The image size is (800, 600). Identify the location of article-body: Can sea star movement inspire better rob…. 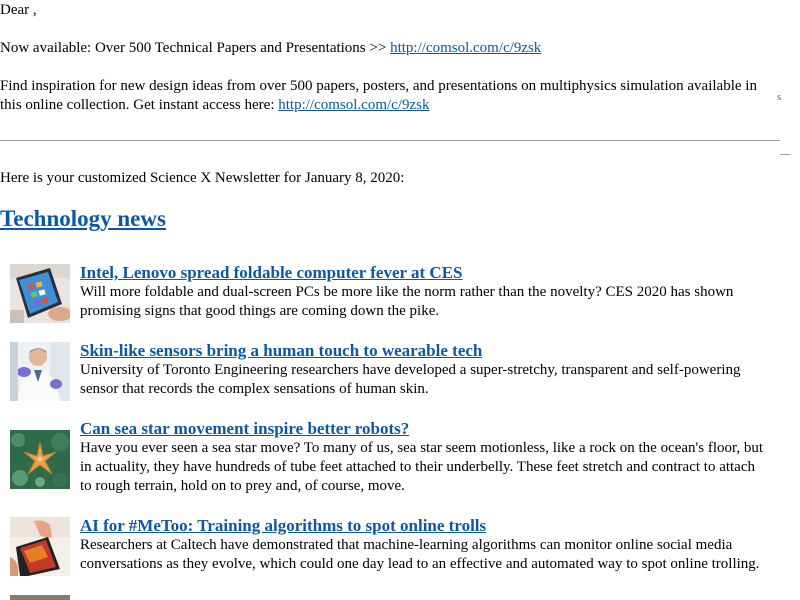
(425, 457).